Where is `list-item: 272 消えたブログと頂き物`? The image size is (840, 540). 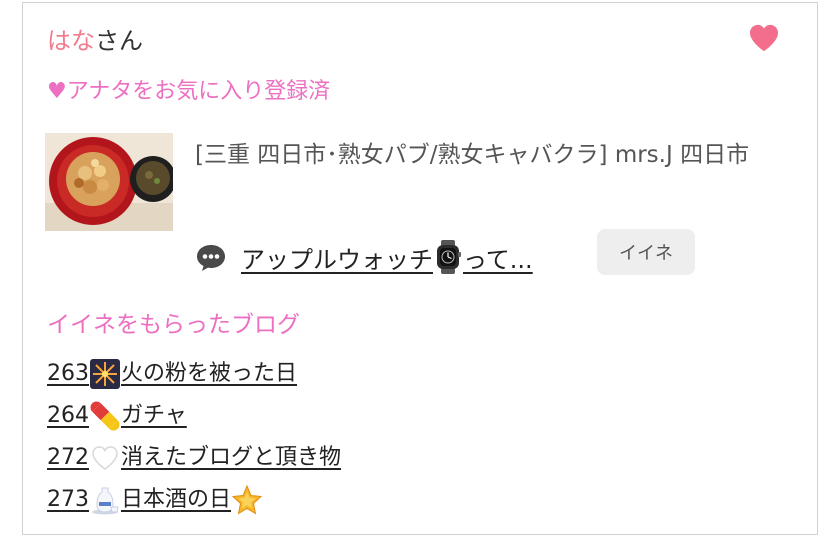 list-item: 272 消えたブログと頂き物 is located at coordinates (194, 458).